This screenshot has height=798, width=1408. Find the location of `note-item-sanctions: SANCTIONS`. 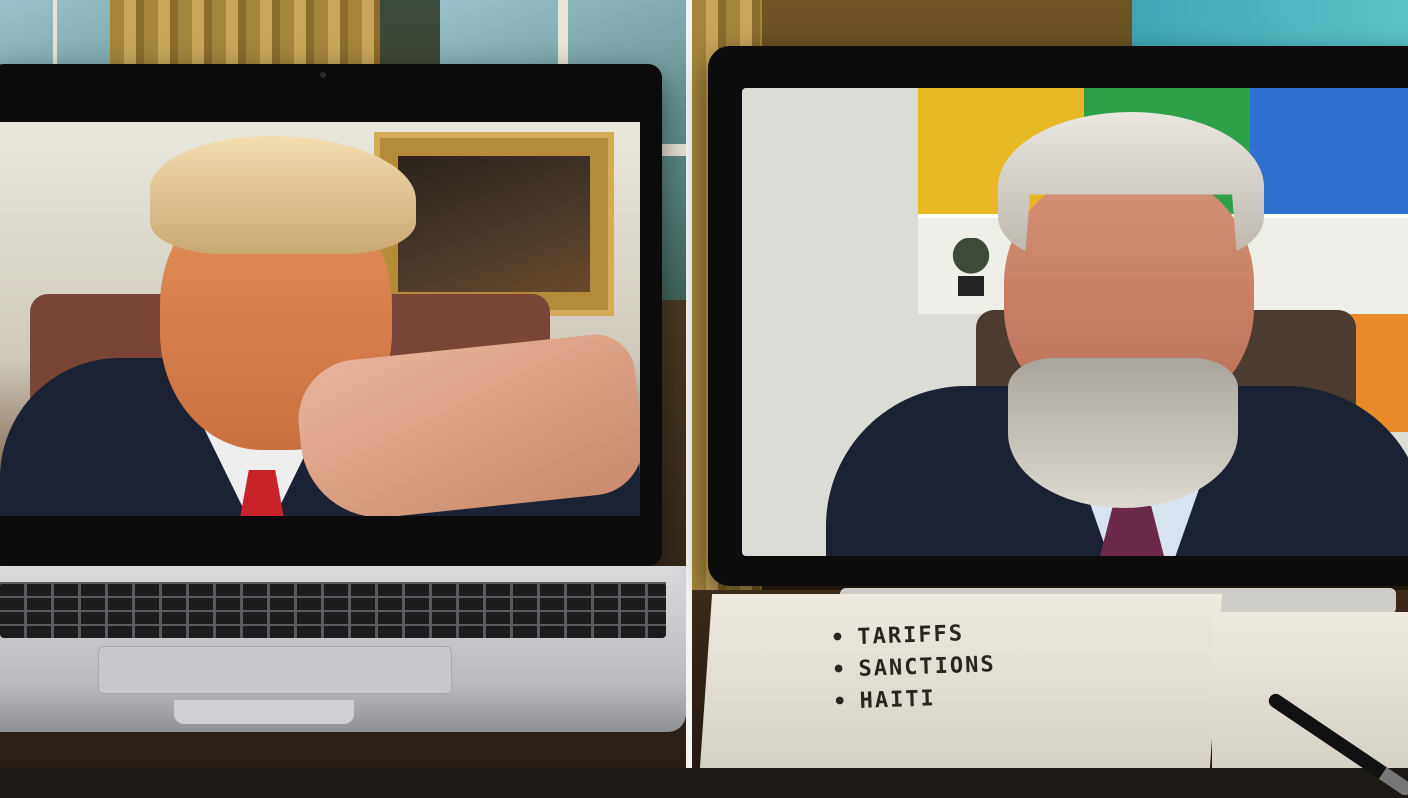

note-item-sanctions: SANCTIONS is located at coordinates (913, 668).